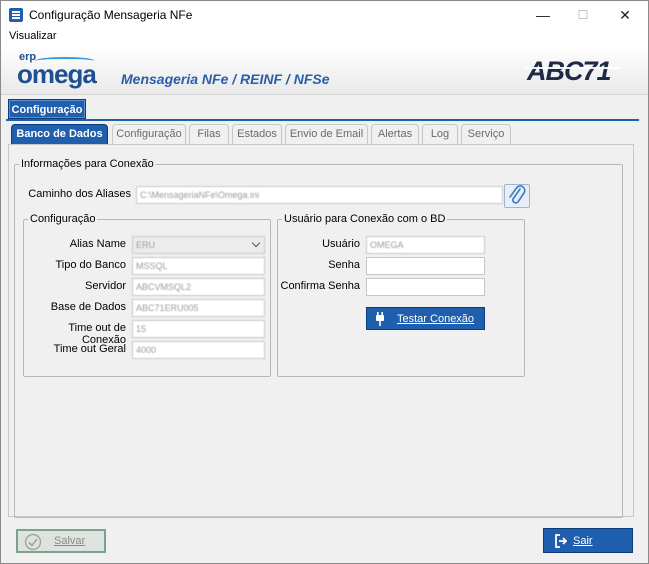  What do you see at coordinates (90, 265) in the screenshot?
I see `tipo-banco-label: Tipo do Banco` at bounding box center [90, 265].